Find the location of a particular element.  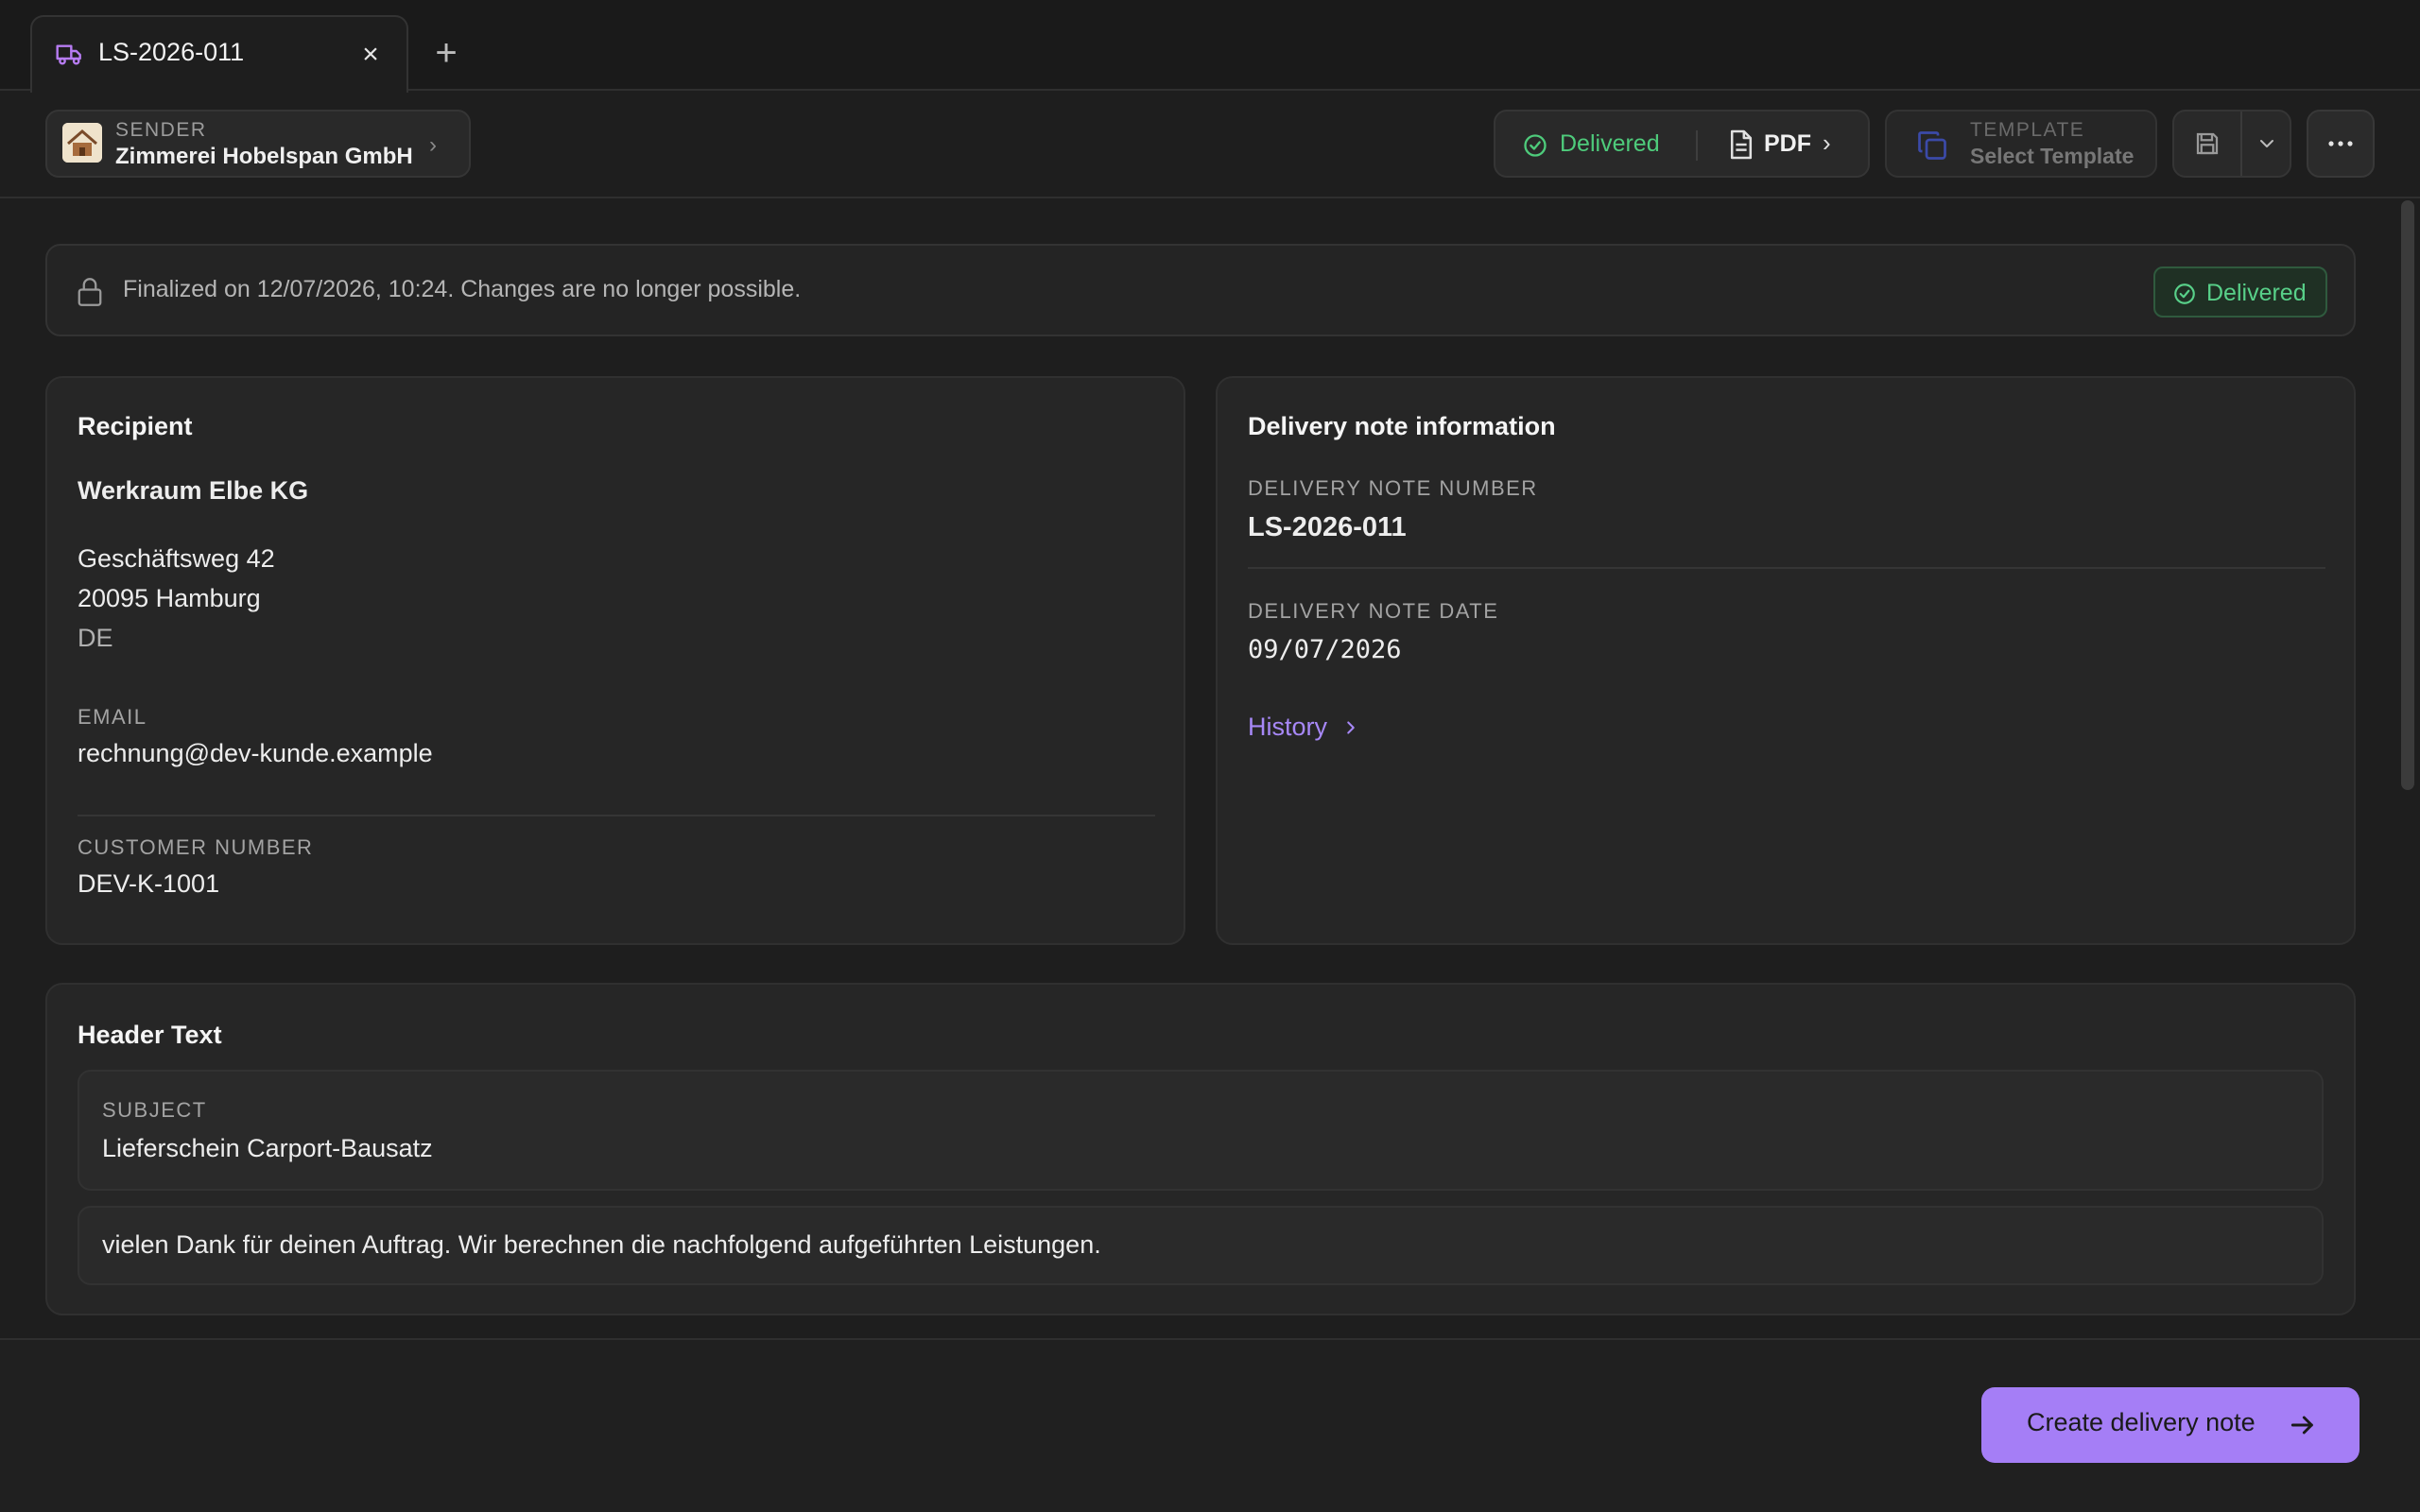

chevron-down-icon is located at coordinates (2266, 143).